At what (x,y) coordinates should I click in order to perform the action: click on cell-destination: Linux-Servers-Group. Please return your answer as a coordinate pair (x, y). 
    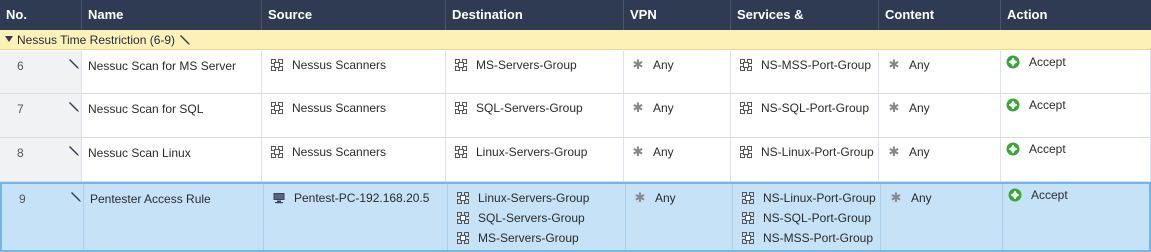
    Looking at the image, I should click on (535, 159).